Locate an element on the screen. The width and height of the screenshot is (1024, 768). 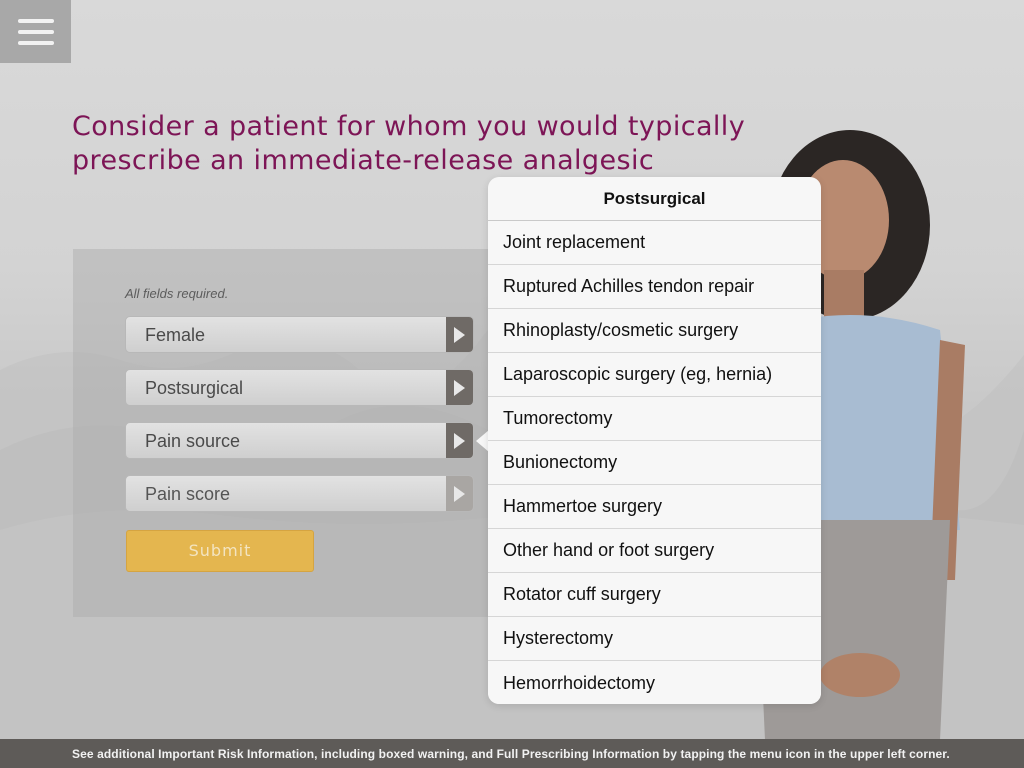
pain-category-select-label: Postsurgical is located at coordinates (194, 388).